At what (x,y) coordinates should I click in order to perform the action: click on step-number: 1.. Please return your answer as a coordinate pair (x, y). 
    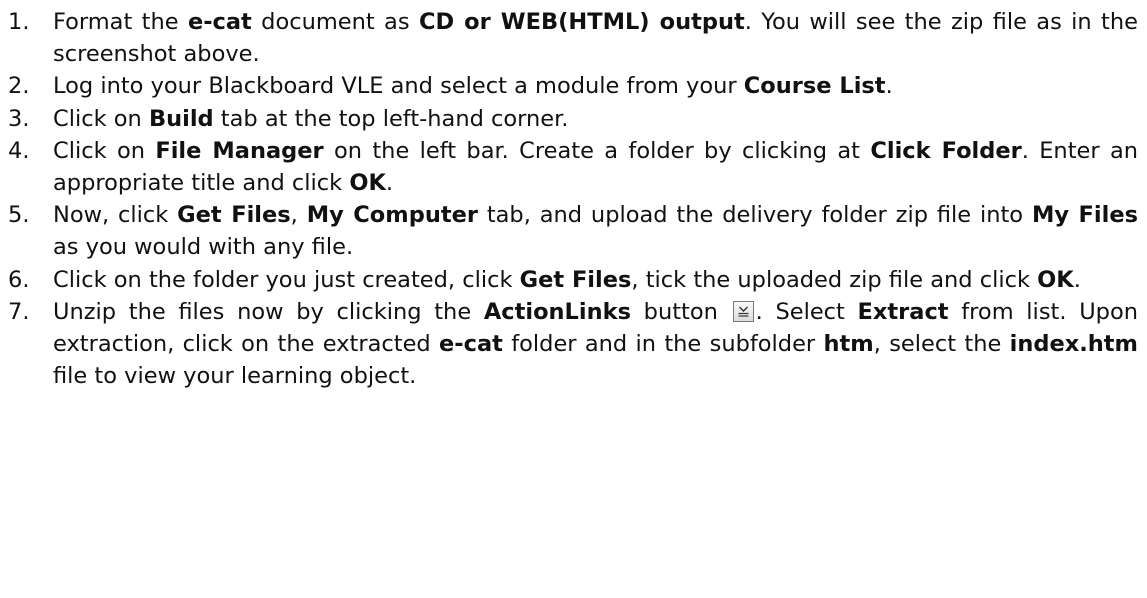
    Looking at the image, I should click on (19, 22).